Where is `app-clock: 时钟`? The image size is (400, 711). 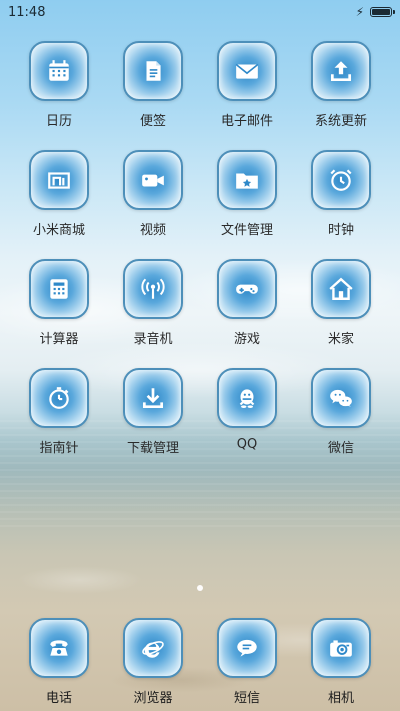
app-clock: 时钟 is located at coordinates (341, 194).